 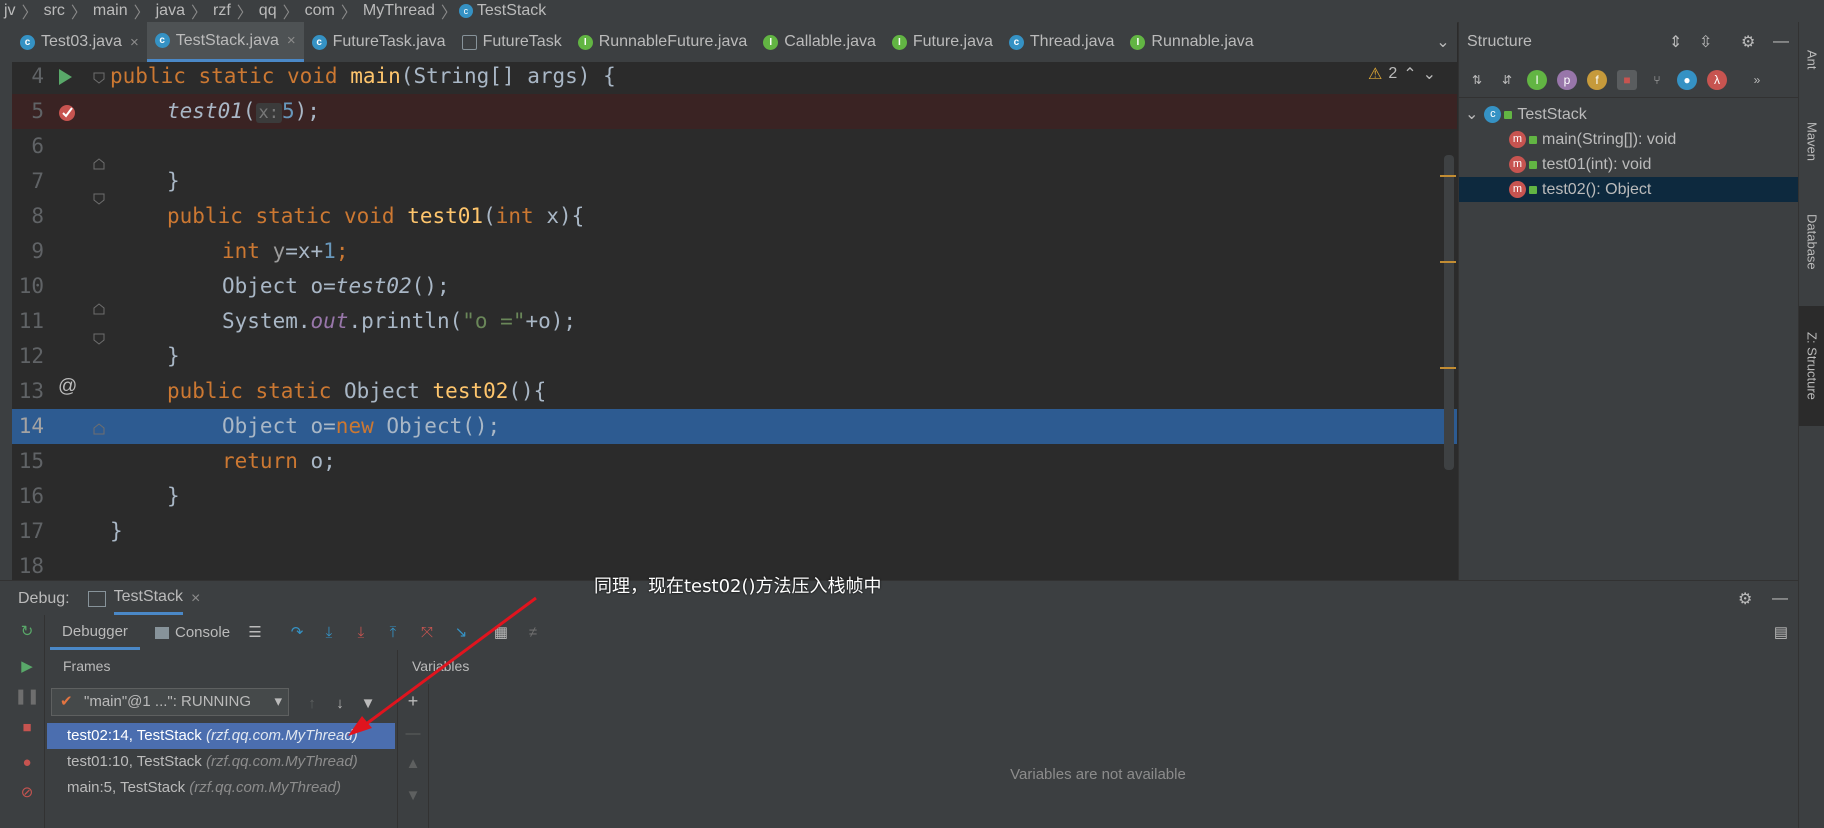 I want to click on sort-alpha-icon: ⇅, so click(x=1477, y=80).